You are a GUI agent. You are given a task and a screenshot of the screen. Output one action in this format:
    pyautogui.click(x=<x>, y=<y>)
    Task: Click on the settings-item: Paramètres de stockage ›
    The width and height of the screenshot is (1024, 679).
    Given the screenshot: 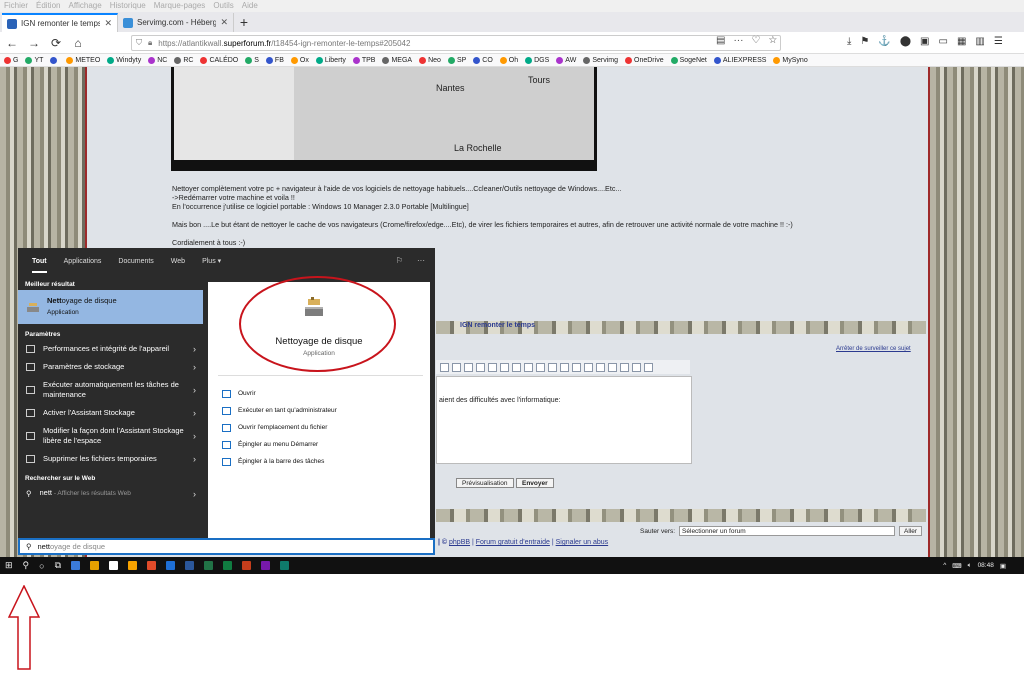 What is the action you would take?
    pyautogui.click(x=110, y=367)
    